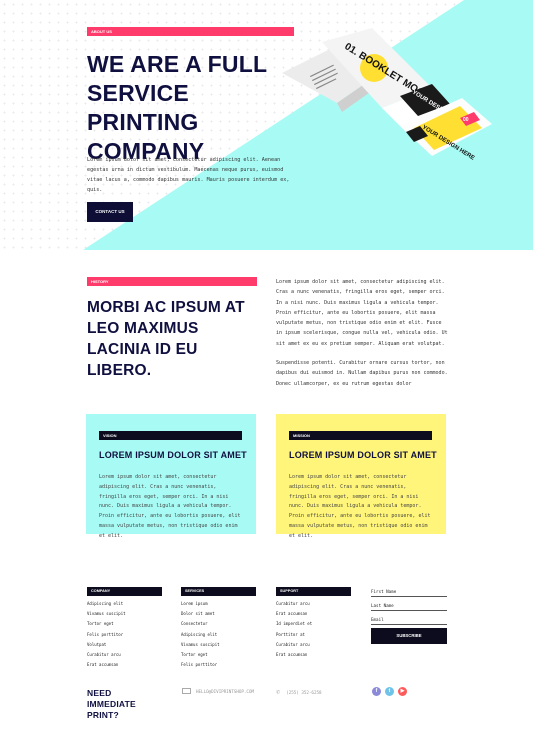 The width and height of the screenshot is (533, 741). Describe the element at coordinates (172, 281) in the screenshot. I see `history-tag: HISTORY` at that location.